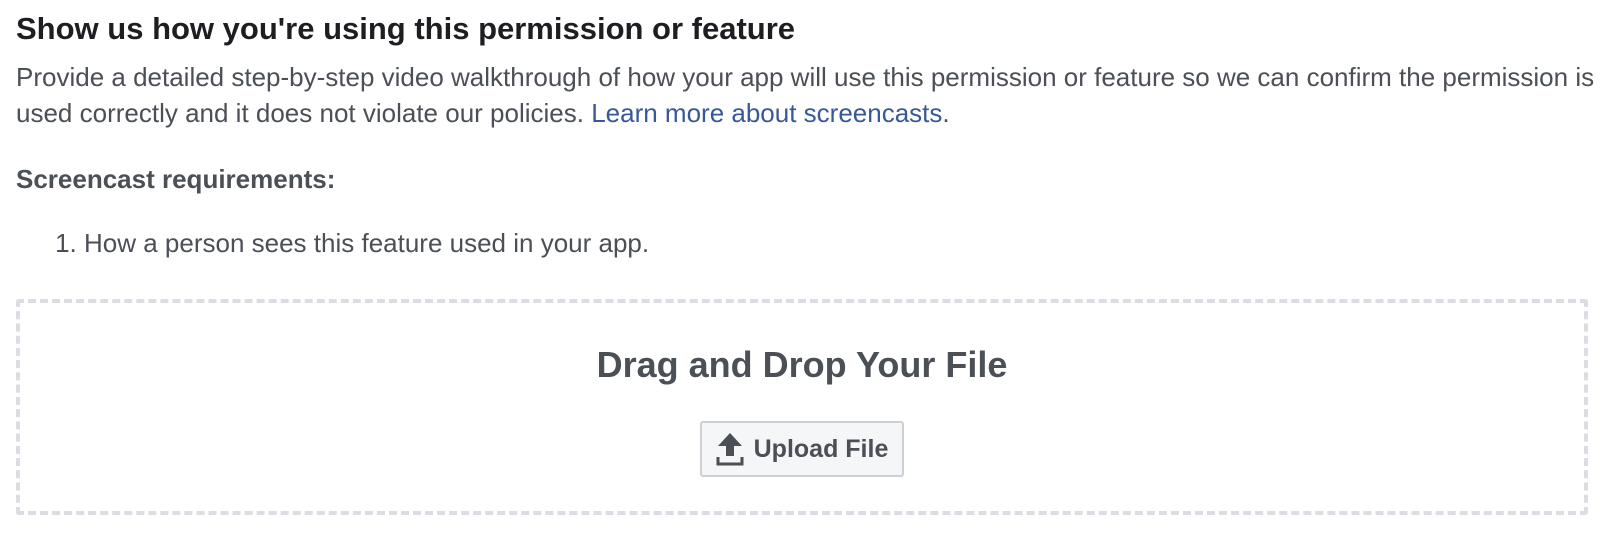 The image size is (1618, 550). What do you see at coordinates (730, 449) in the screenshot?
I see `upload-icon` at bounding box center [730, 449].